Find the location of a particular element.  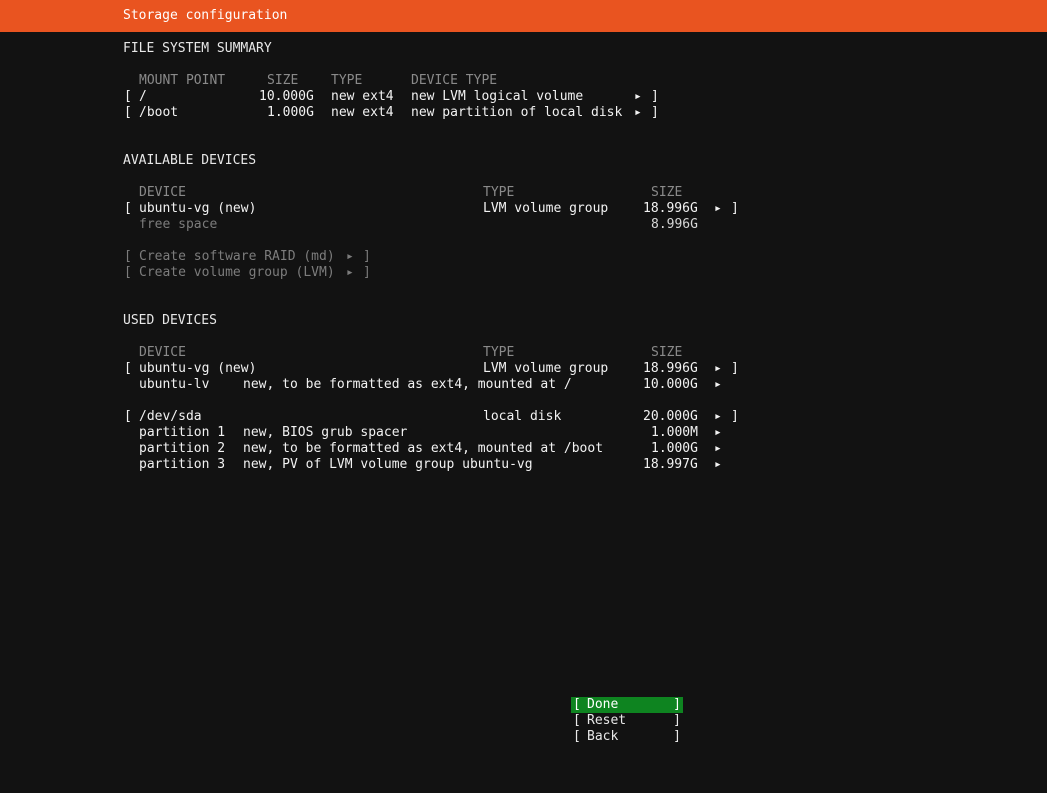

create-raid-button: [ Create software RAID (md) ▸ ] is located at coordinates (523, 257).